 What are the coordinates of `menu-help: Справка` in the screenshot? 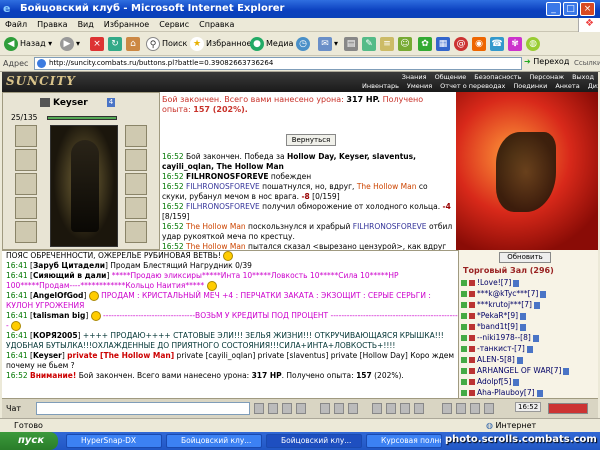 It's located at (216, 23).